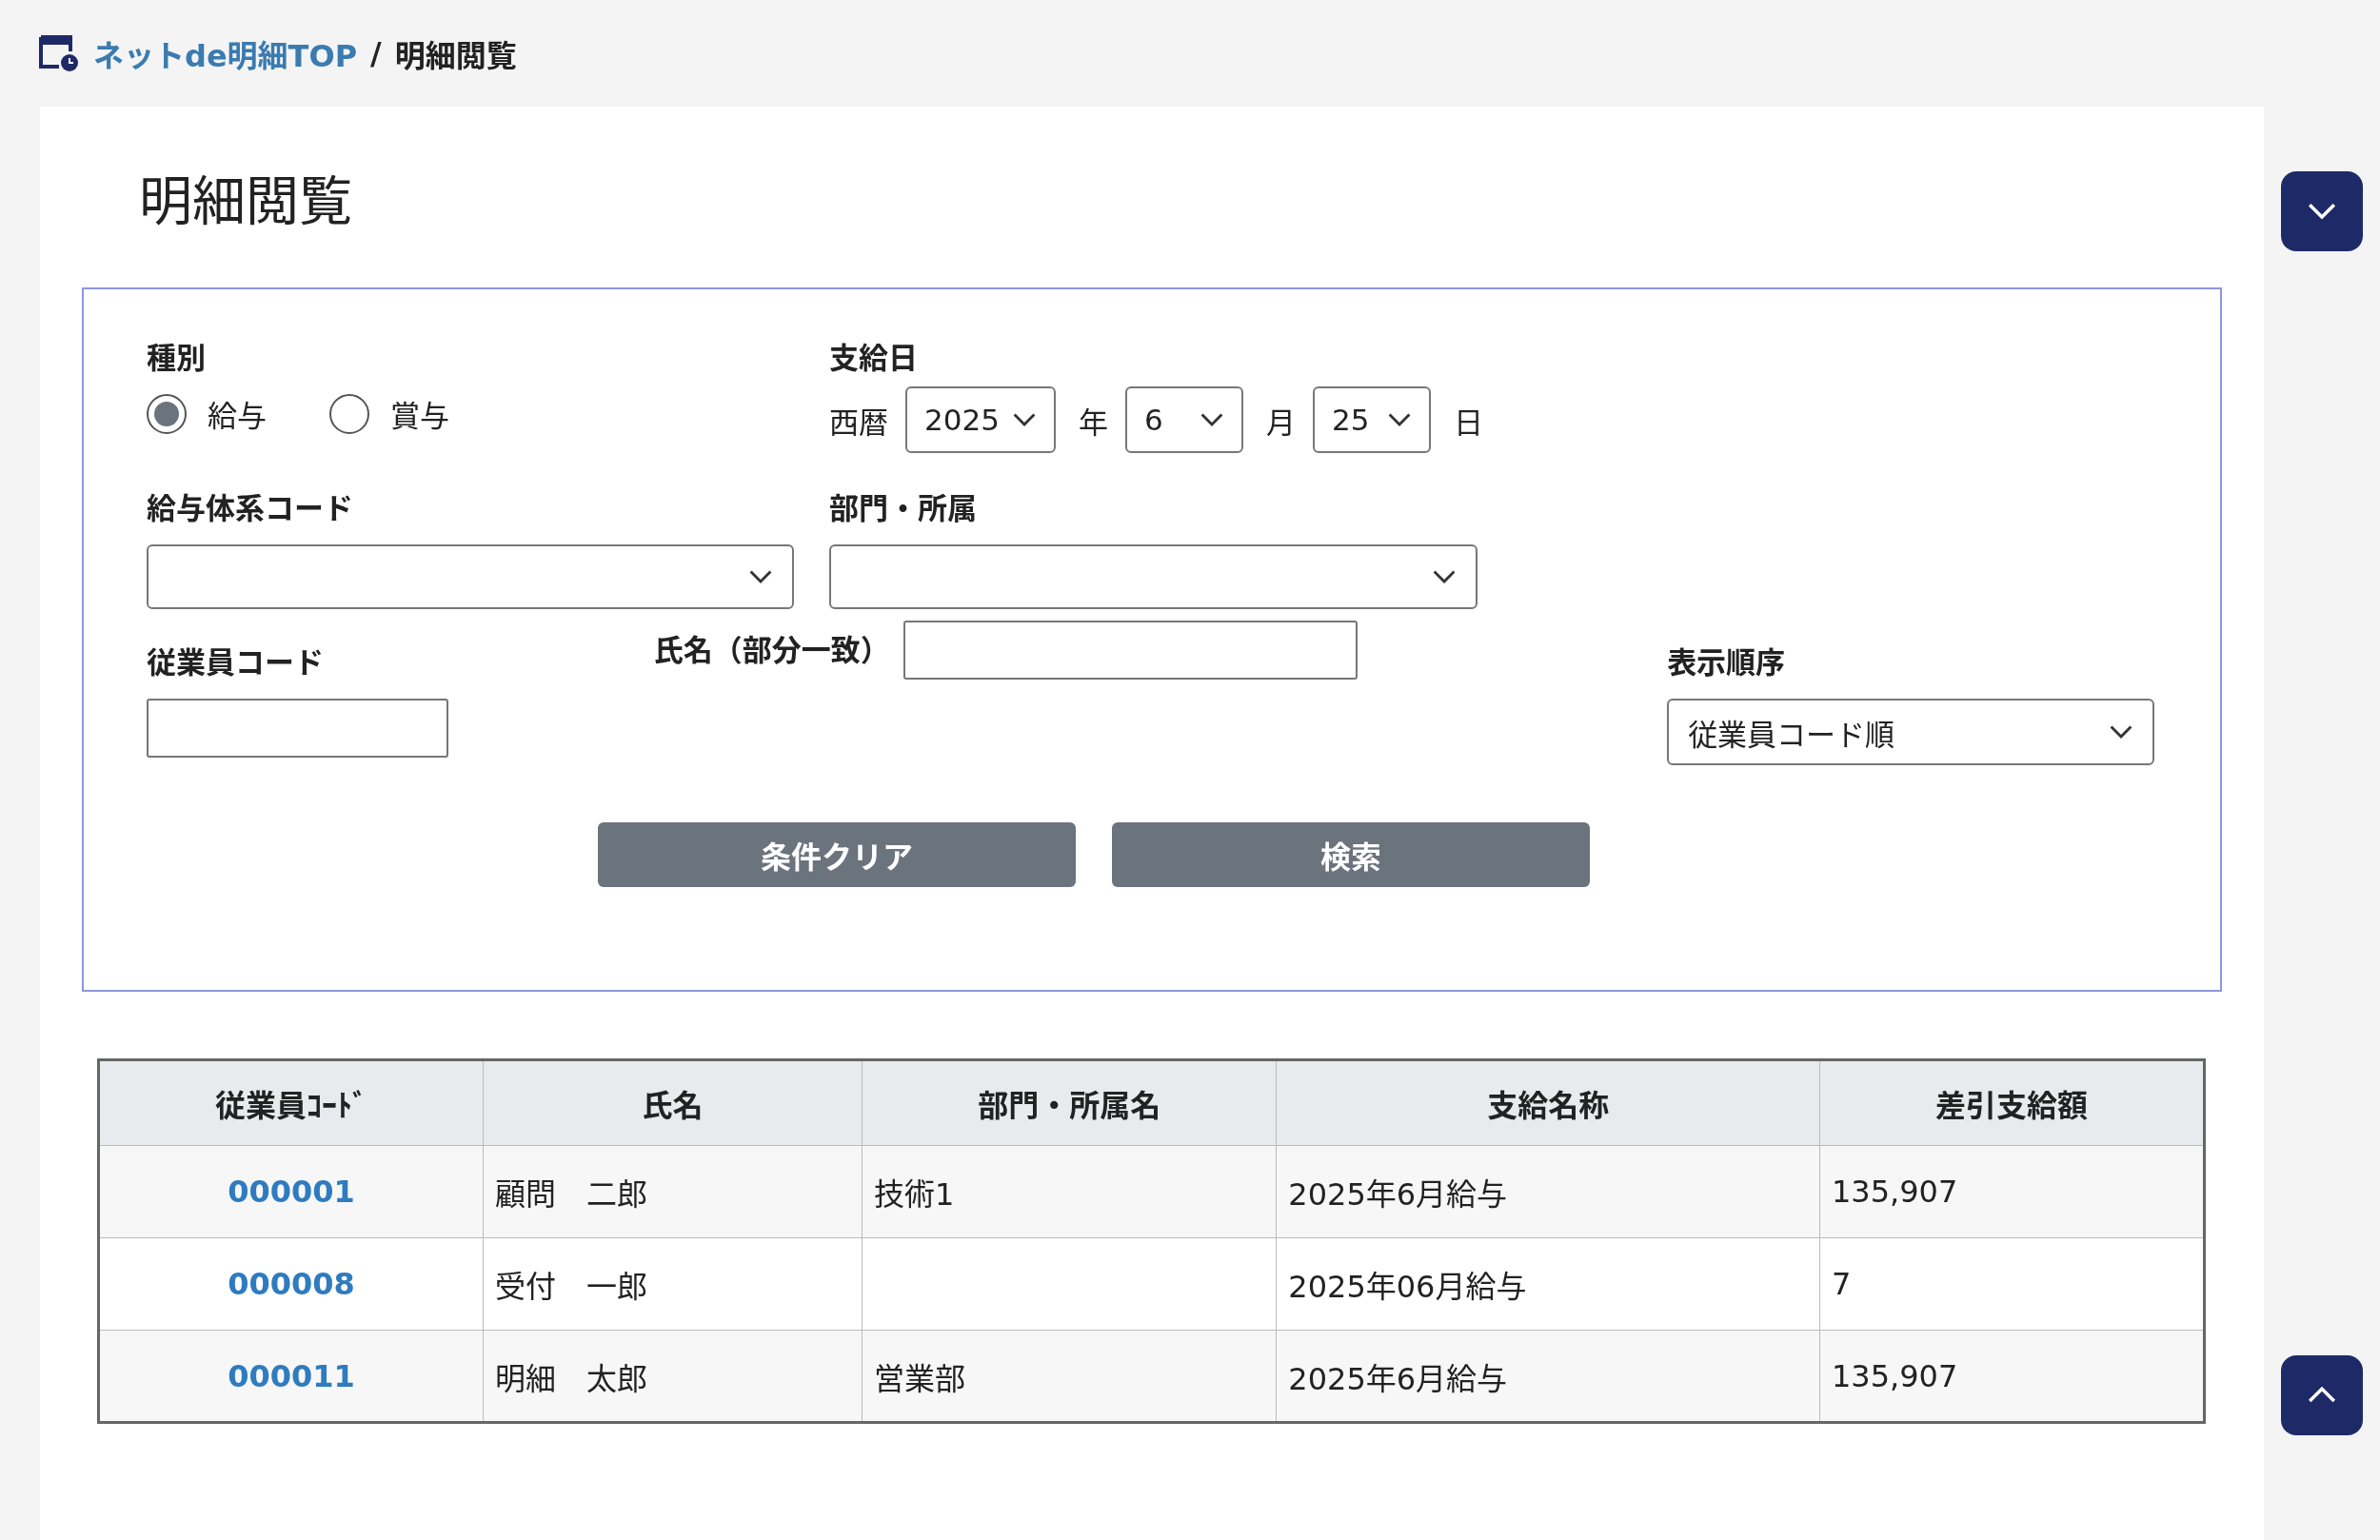 The width and height of the screenshot is (2380, 1540). I want to click on field-label: 給与体系コード, so click(250, 509).